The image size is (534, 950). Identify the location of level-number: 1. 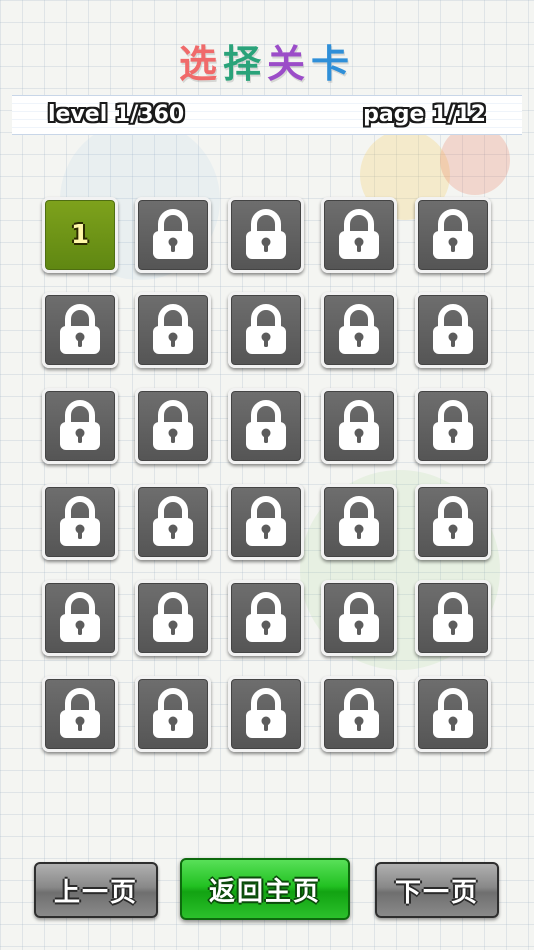
(80, 235).